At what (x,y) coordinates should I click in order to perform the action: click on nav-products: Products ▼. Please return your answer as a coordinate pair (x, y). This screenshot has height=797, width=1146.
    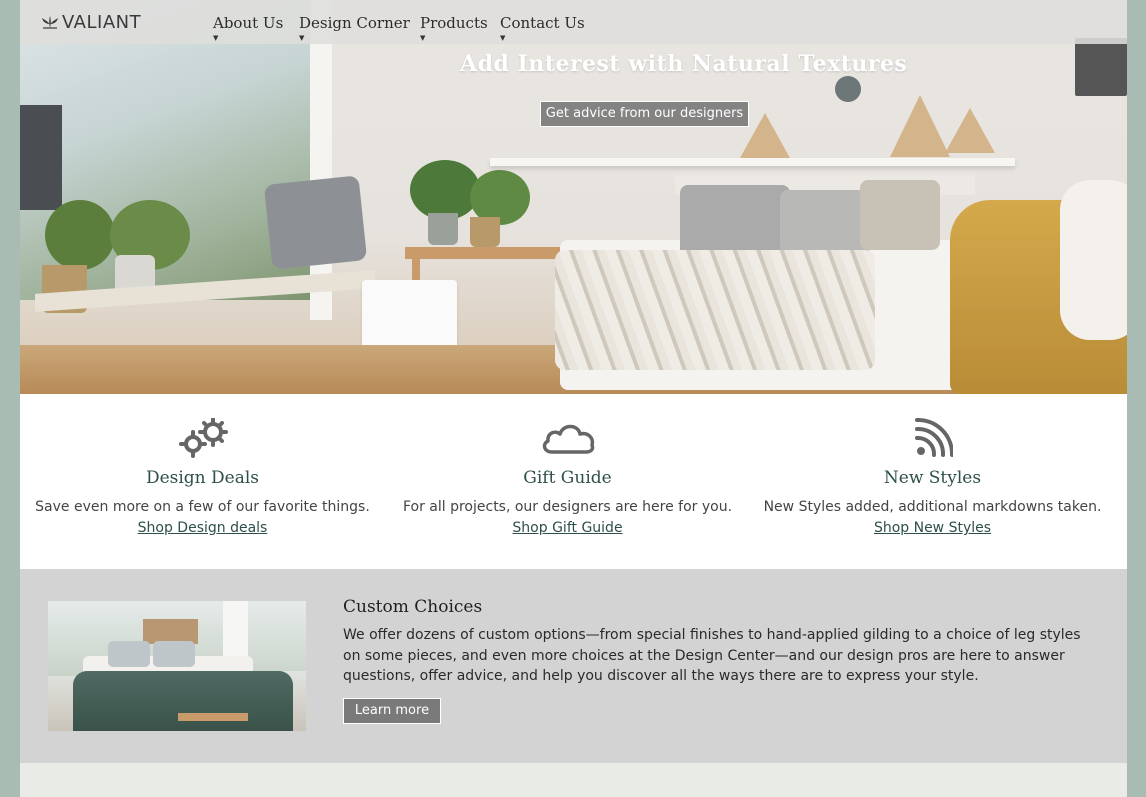
    Looking at the image, I should click on (454, 28).